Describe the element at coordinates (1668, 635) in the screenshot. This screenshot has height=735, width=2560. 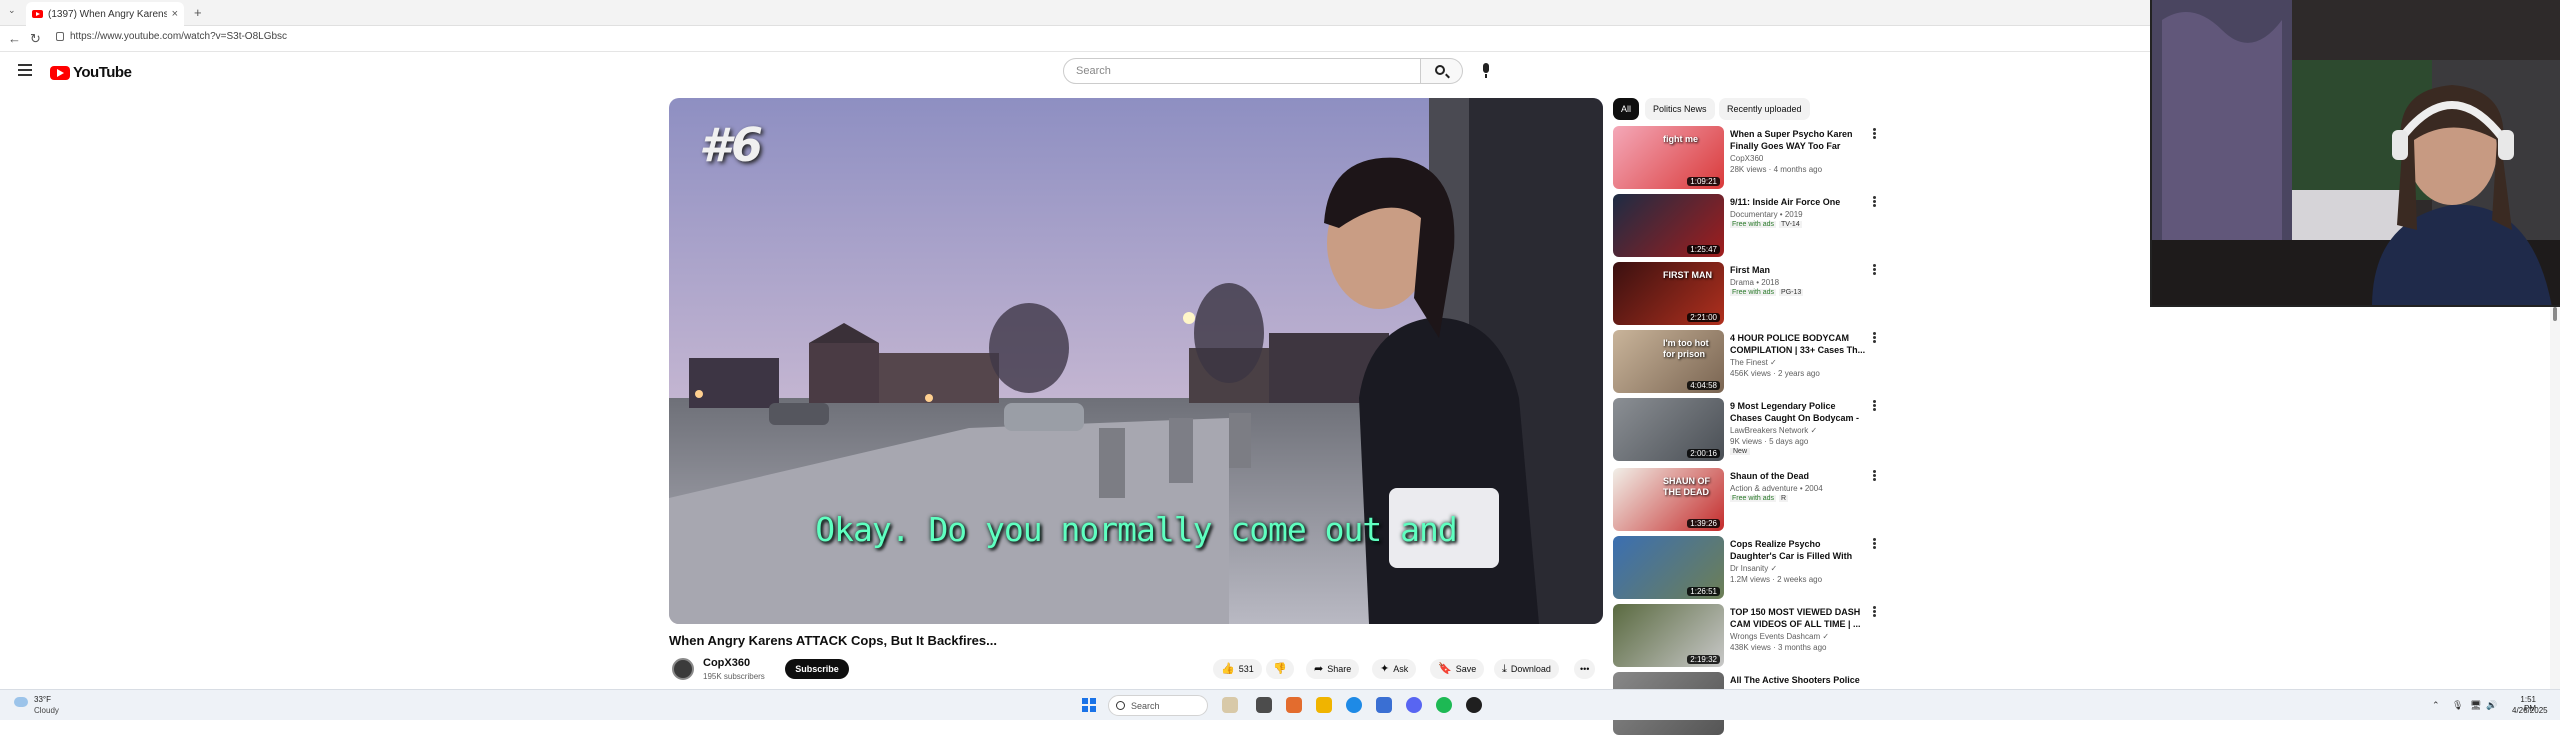
I see `recommendation-thumbnail: 2:19:32` at that location.